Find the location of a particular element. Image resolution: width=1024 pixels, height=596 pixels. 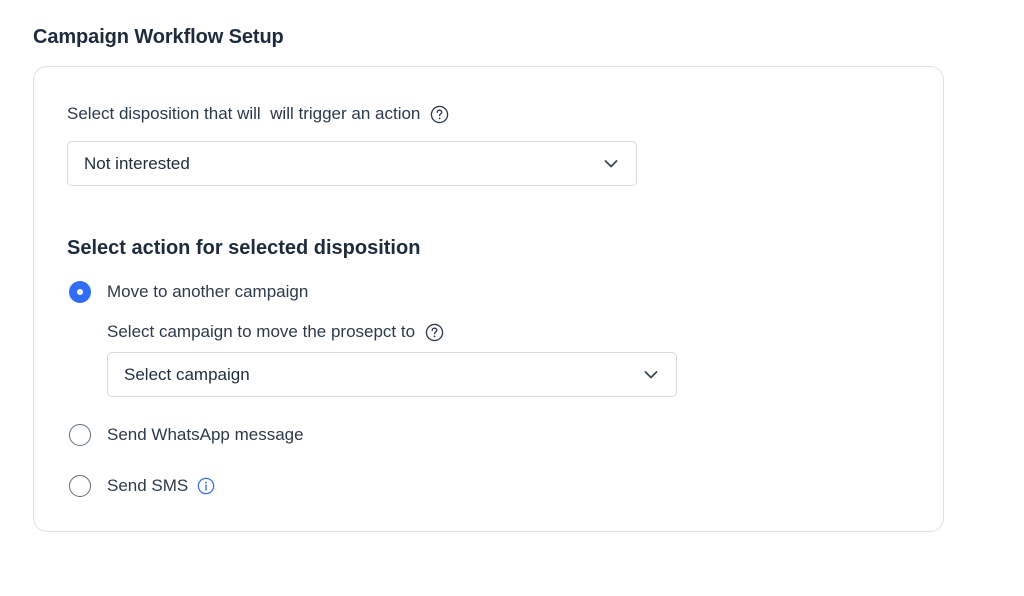

page-title: Campaign Workflow Setup is located at coordinates (158, 37).